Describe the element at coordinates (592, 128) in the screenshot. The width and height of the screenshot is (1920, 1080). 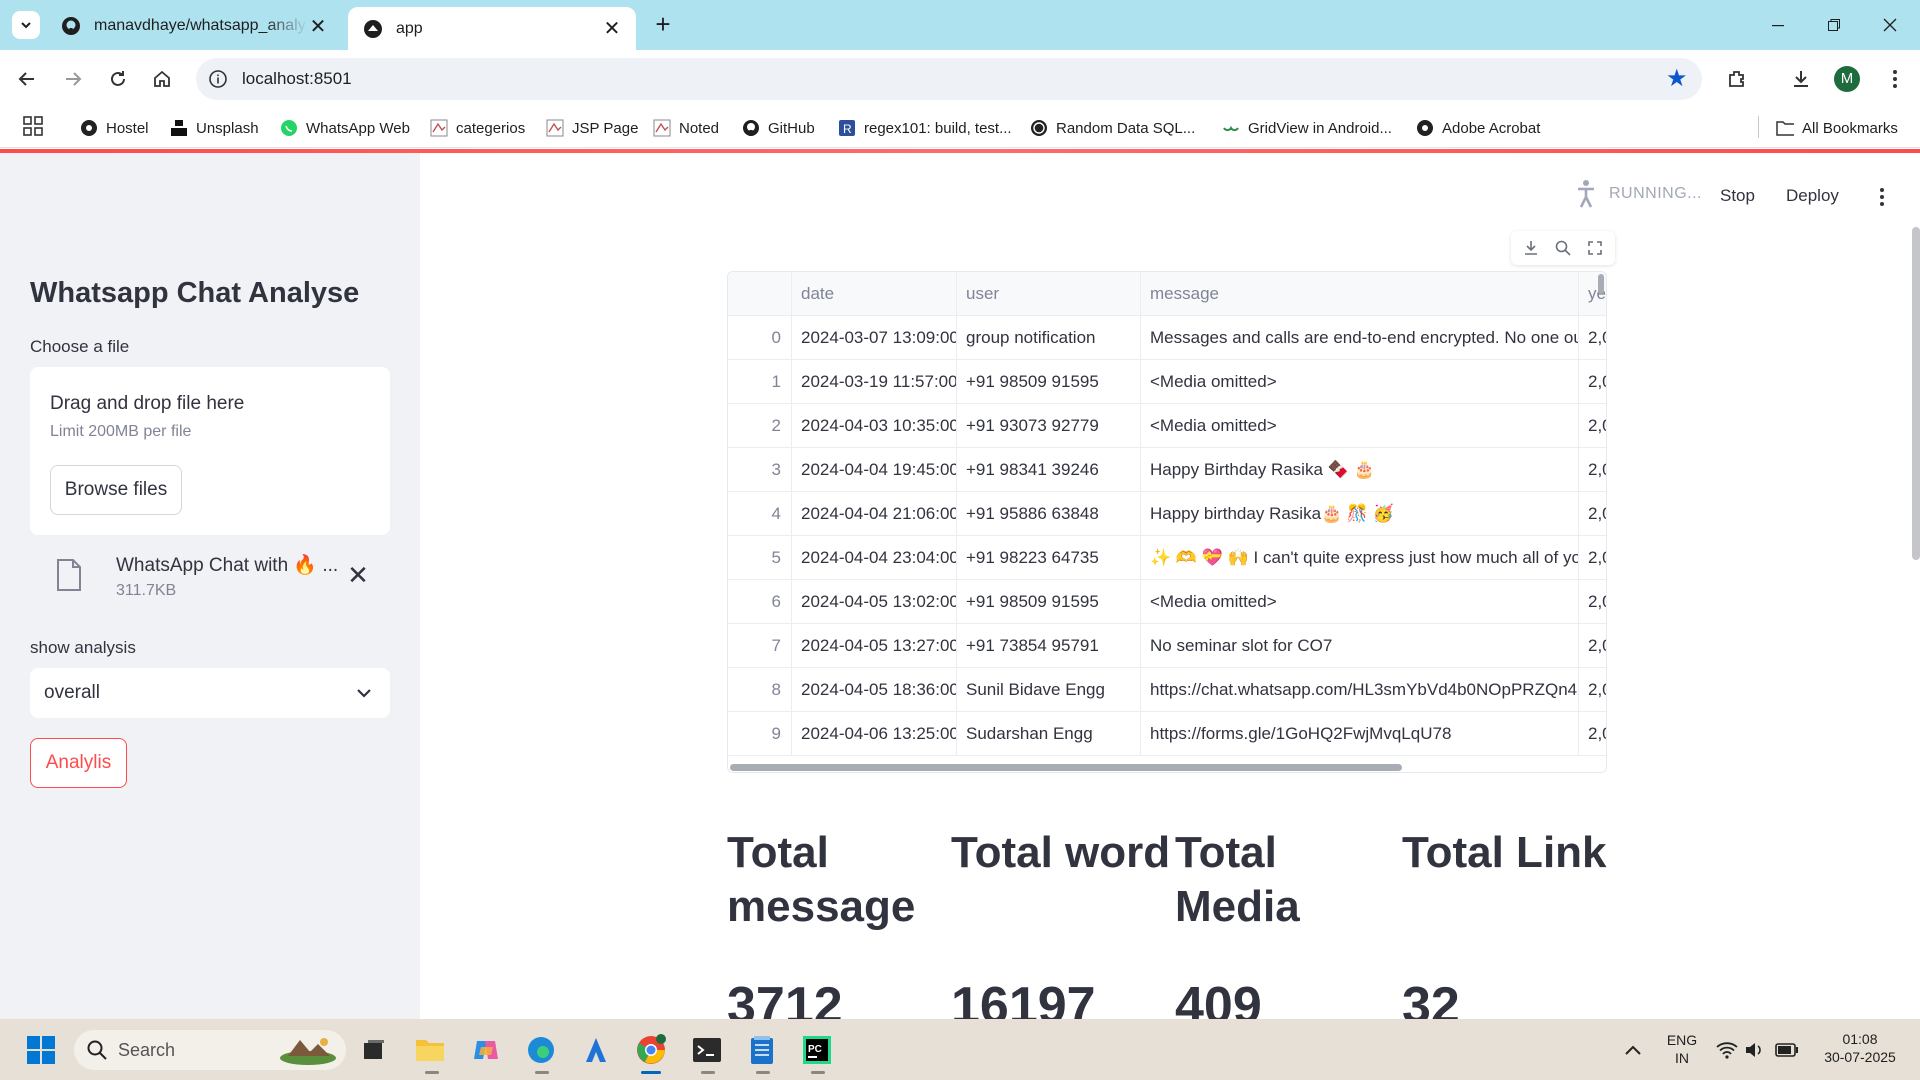
I see `bookmark-jsp-page: JSP Page` at that location.